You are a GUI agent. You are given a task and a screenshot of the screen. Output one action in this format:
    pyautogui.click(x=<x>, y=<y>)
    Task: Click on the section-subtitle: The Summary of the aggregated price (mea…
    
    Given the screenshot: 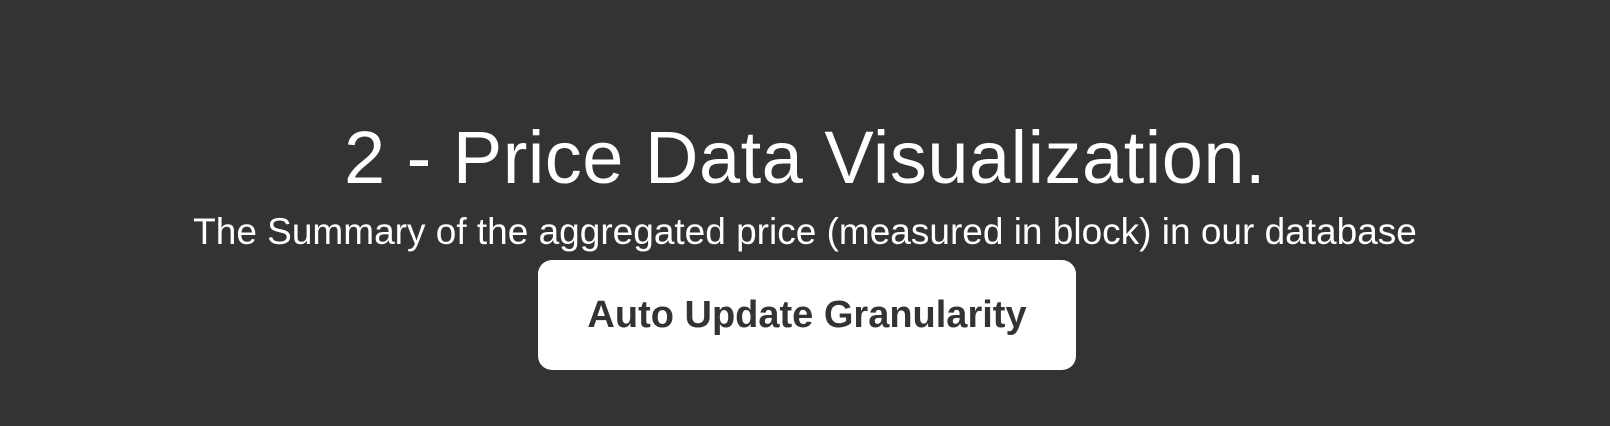 What is the action you would take?
    pyautogui.click(x=805, y=231)
    